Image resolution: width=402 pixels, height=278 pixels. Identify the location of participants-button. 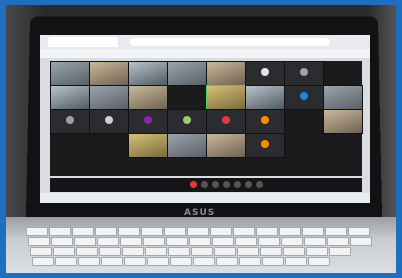
(237, 184).